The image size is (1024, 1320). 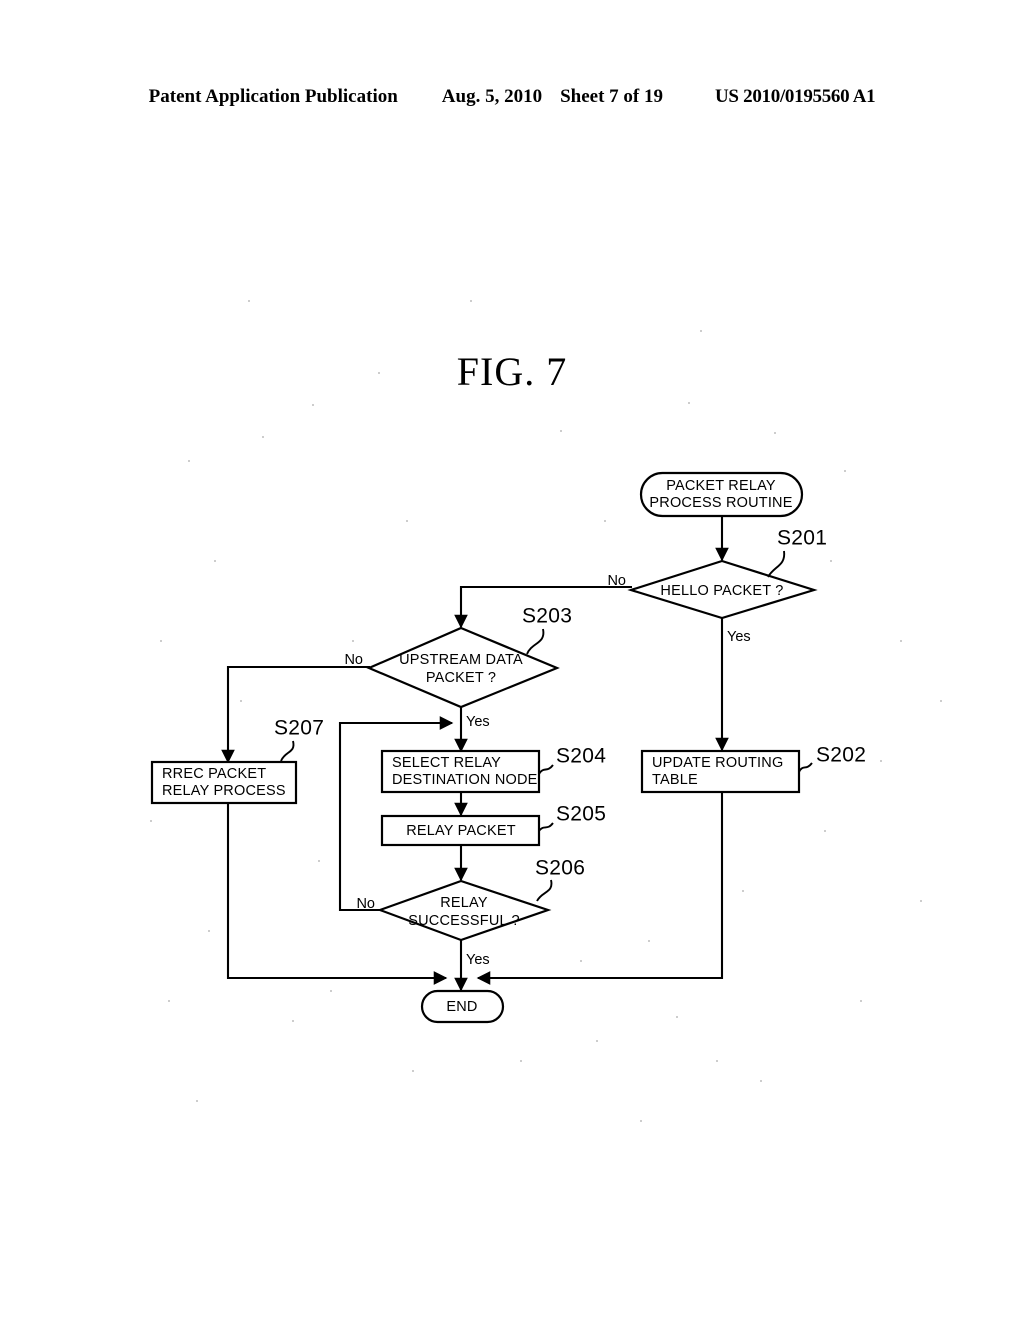 I want to click on node-relay-successful-line2: SUCCESSFUL ?, so click(x=463, y=921).